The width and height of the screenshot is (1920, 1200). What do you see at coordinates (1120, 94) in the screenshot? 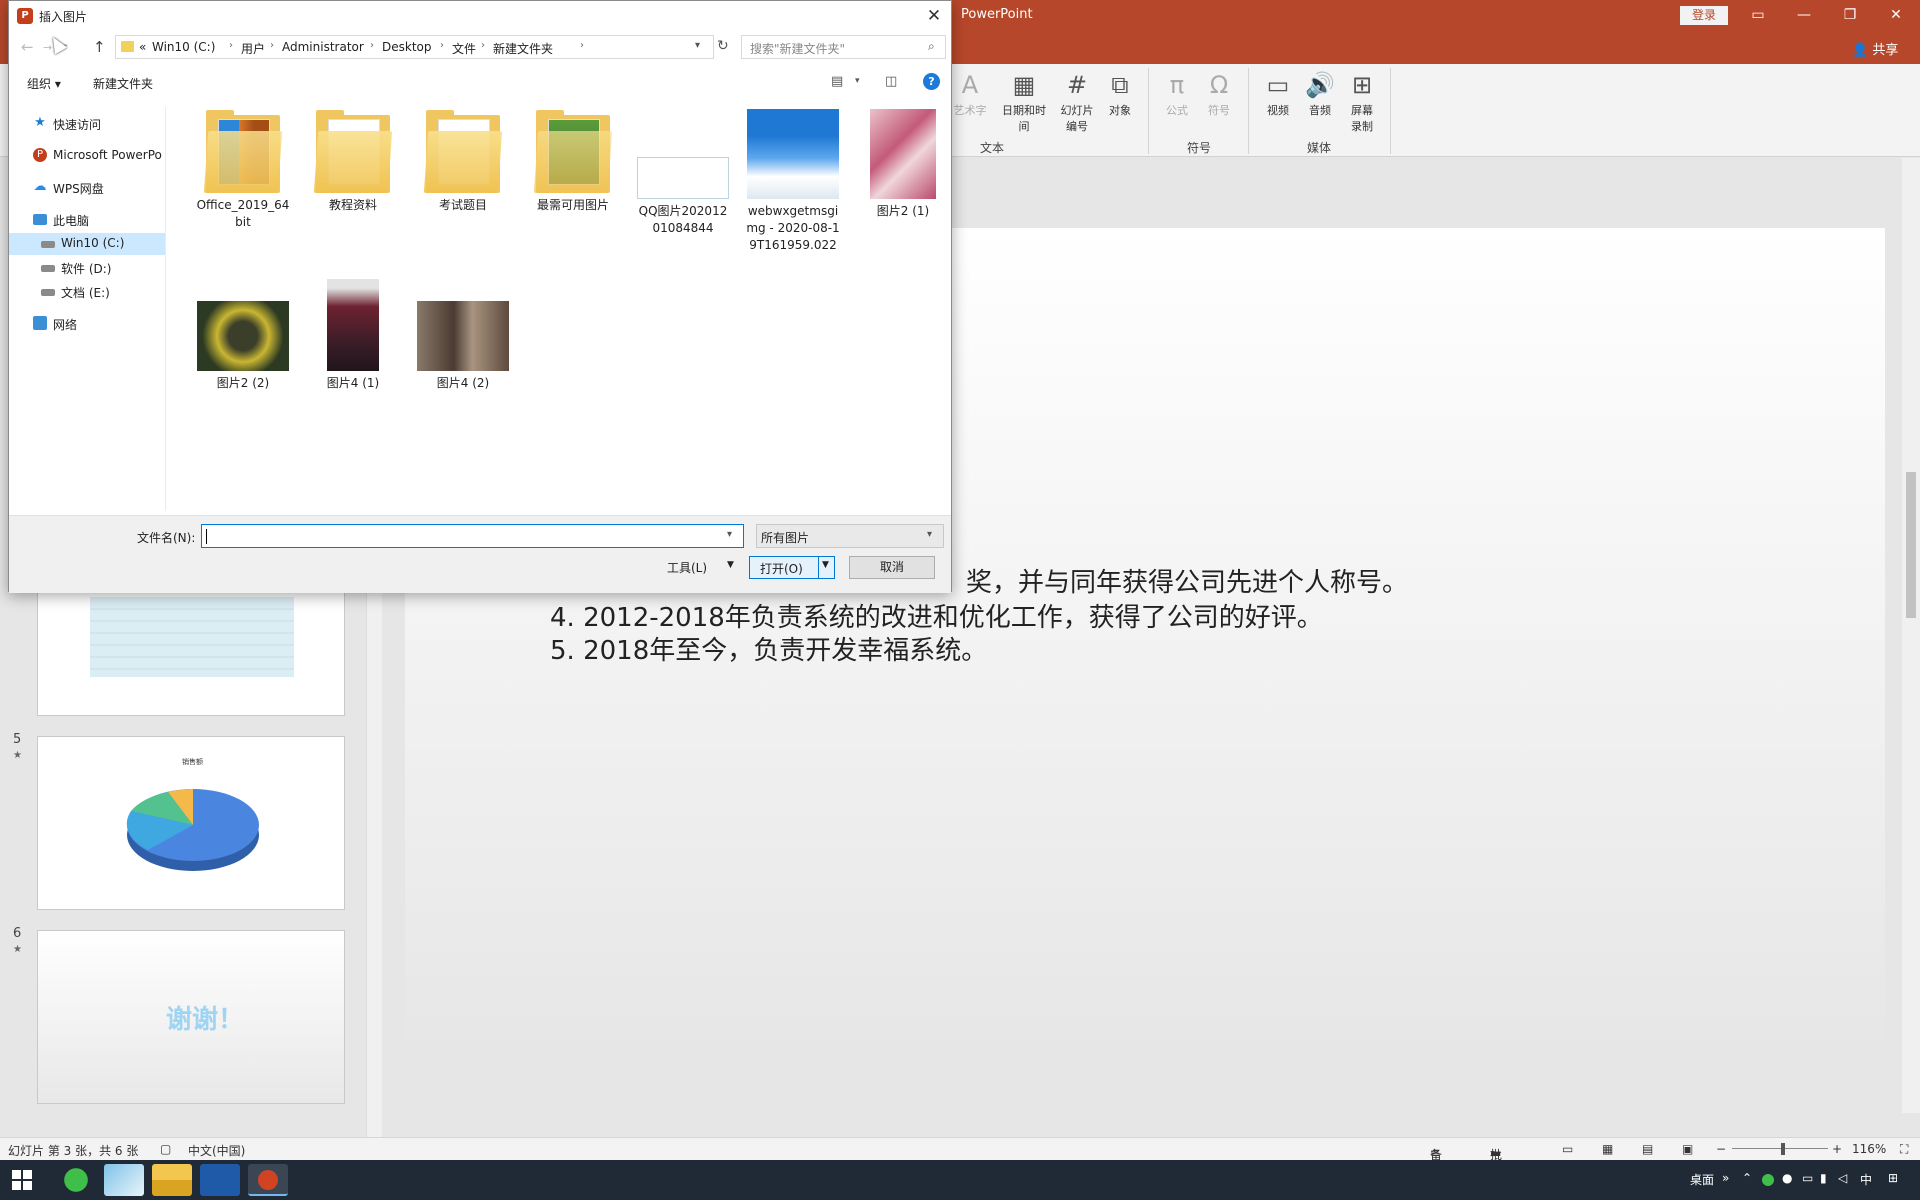
I see `object-button: ⧉ 对象` at bounding box center [1120, 94].